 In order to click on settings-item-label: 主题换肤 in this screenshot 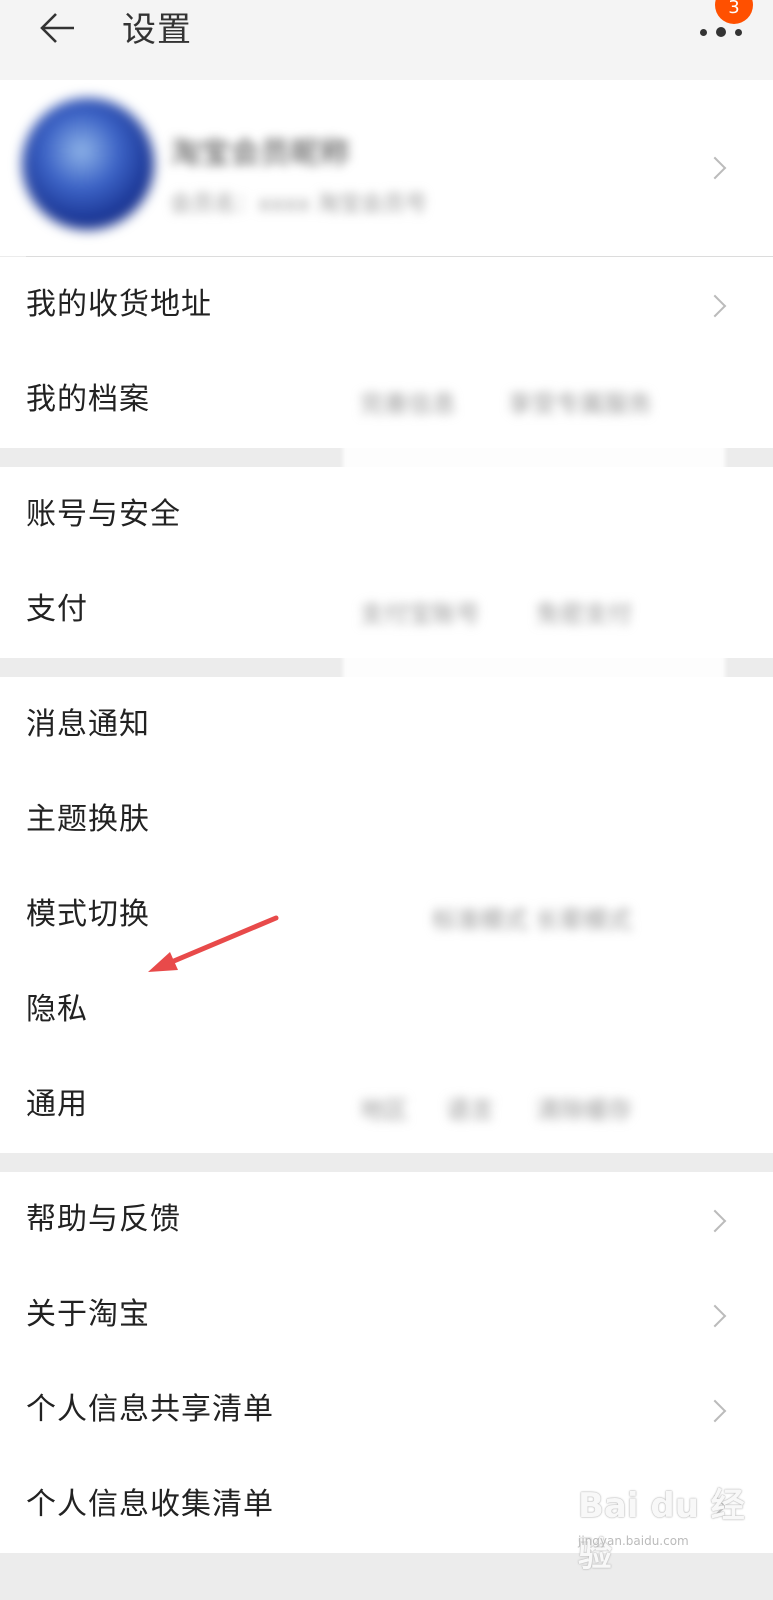, I will do `click(88, 819)`.